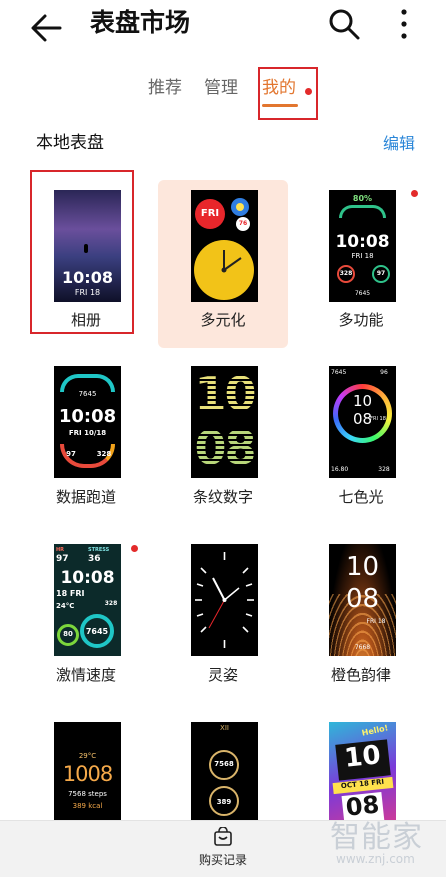 The height and width of the screenshot is (886, 446). I want to click on face-stat-text: 36, so click(94, 559).